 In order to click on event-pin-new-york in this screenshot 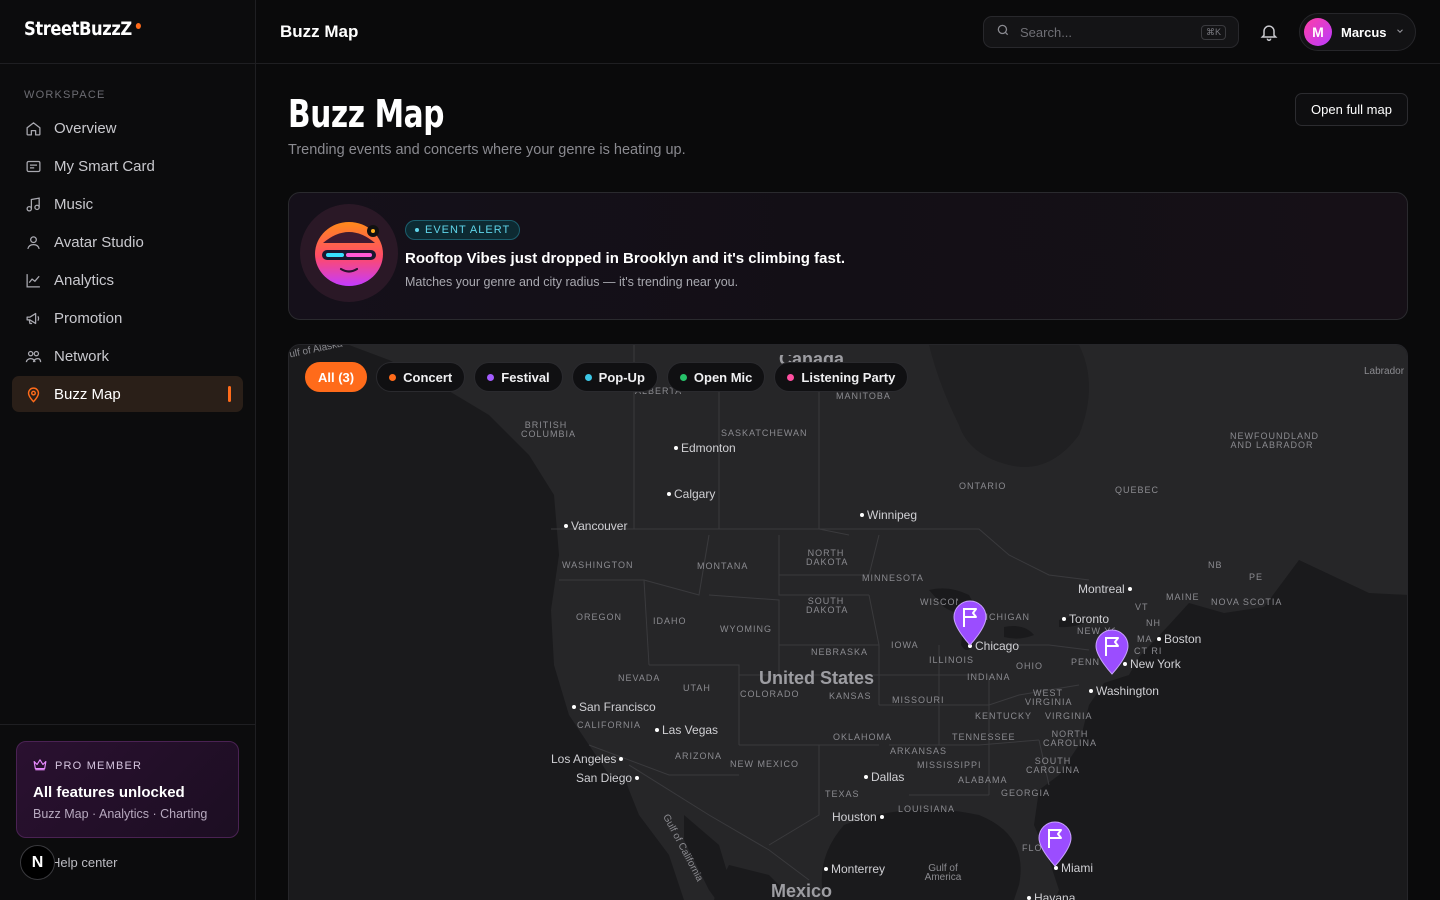, I will do `click(1112, 651)`.